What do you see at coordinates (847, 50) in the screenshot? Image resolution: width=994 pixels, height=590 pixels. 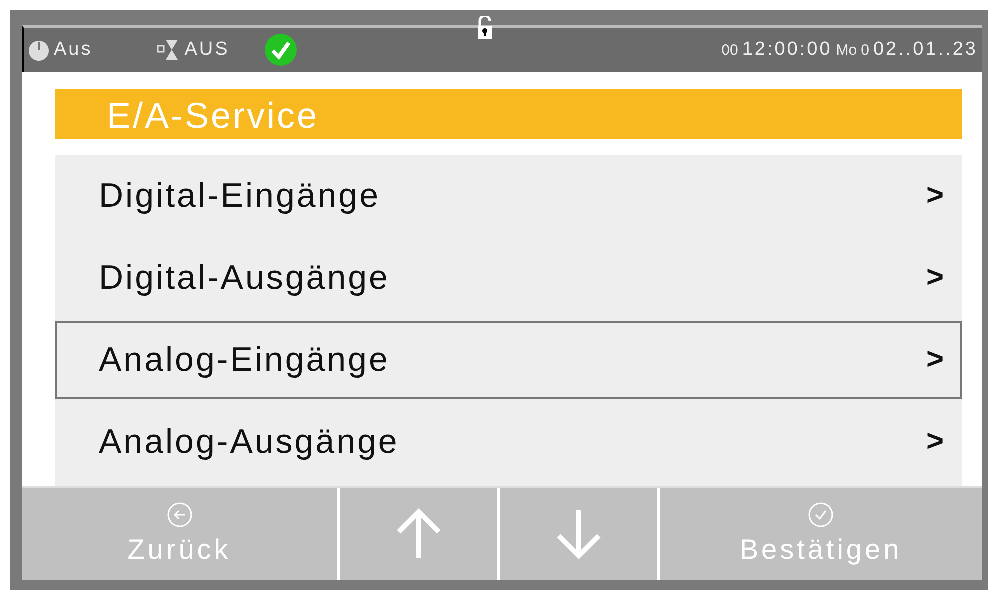 I see `weekday: Mo` at bounding box center [847, 50].